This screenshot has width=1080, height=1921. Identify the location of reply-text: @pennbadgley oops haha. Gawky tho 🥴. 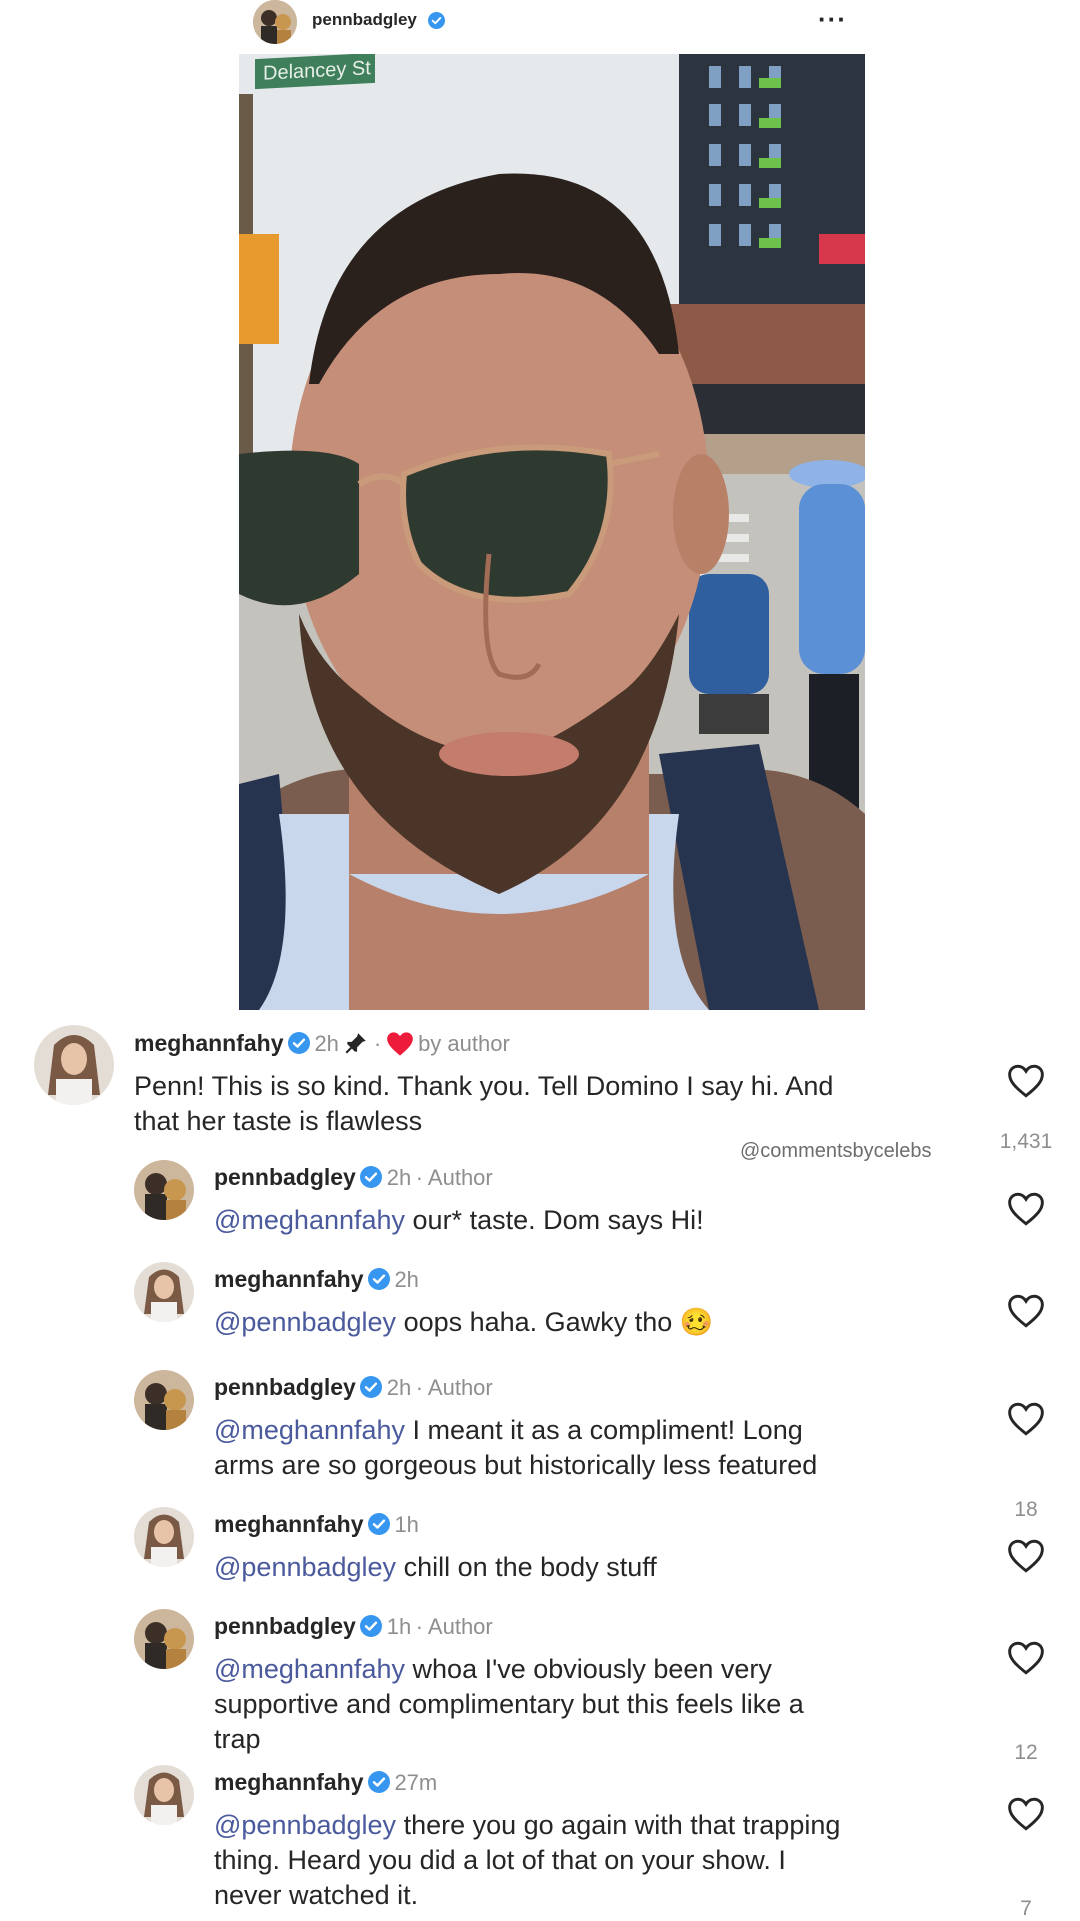
(594, 1322).